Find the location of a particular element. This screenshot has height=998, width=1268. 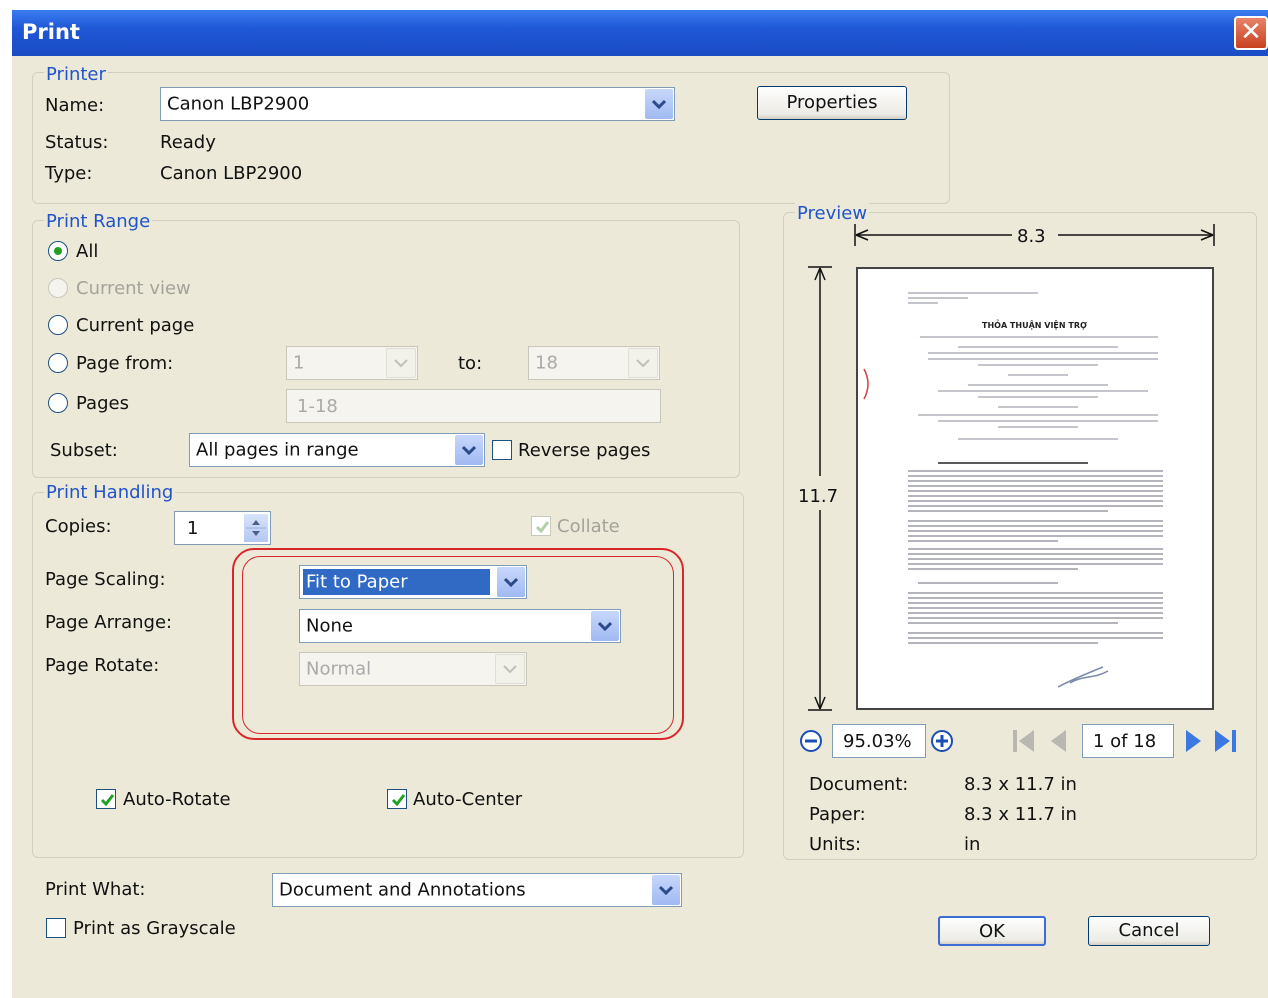

height-dimension: 11.7 is located at coordinates (818, 496).